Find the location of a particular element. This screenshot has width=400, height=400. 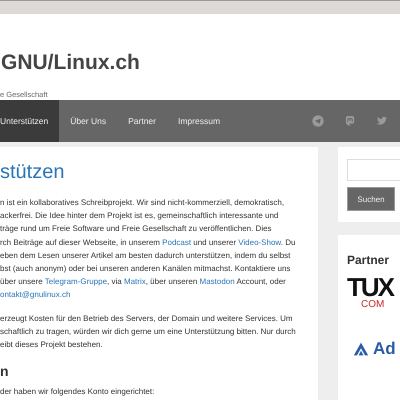

text-link: Matrix is located at coordinates (135, 281).